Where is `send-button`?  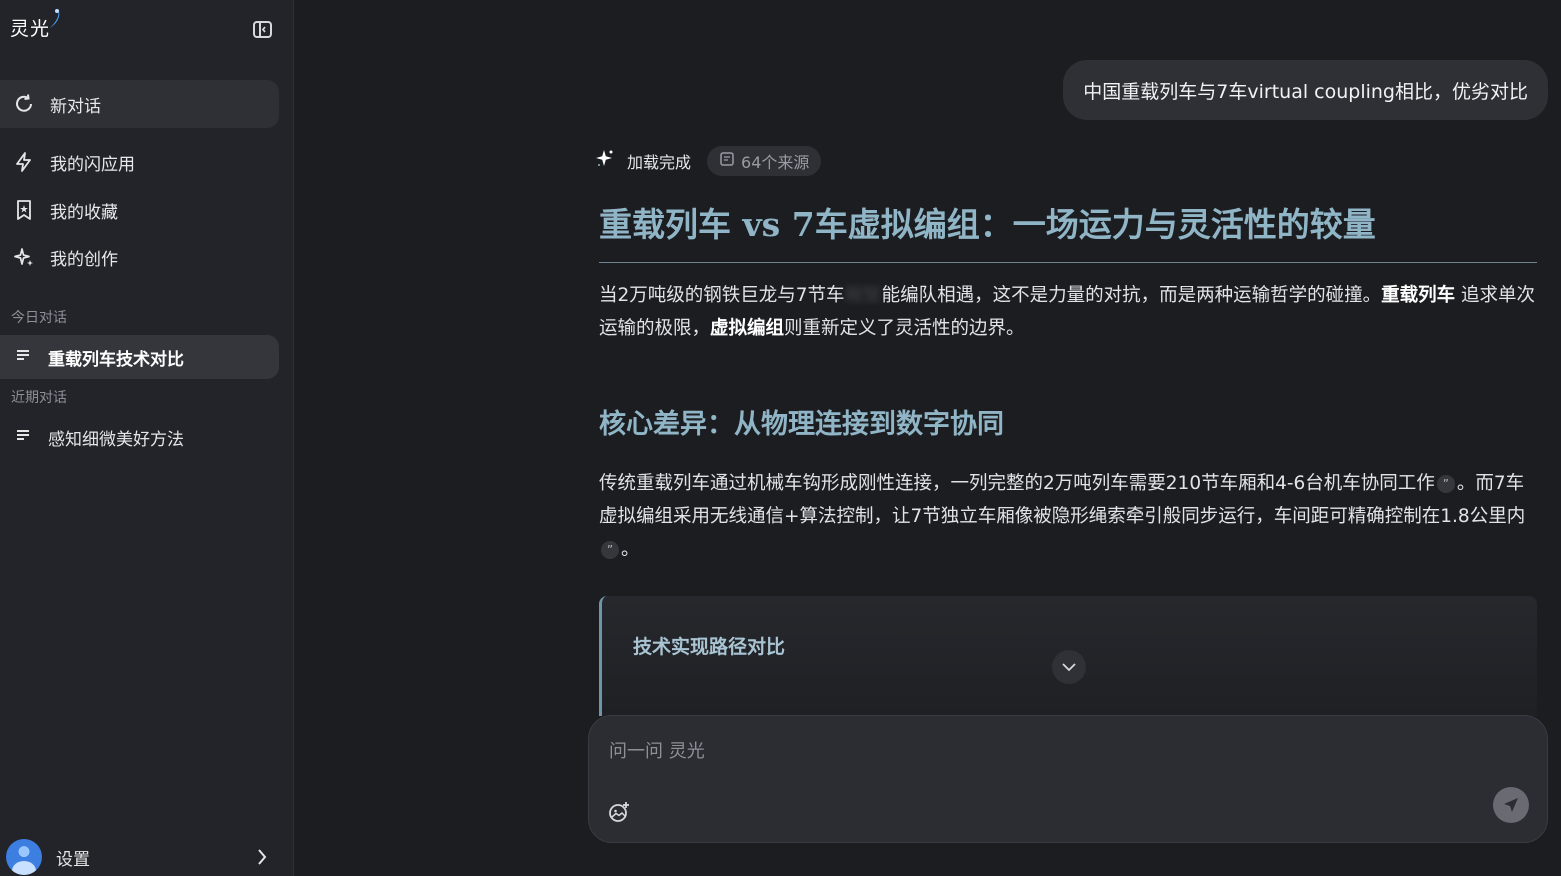
send-button is located at coordinates (1511, 805).